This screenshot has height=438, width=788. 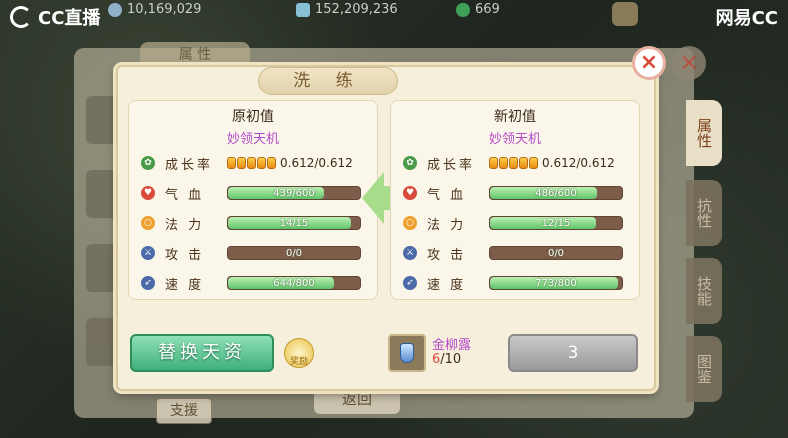 I want to click on speed-row: ➶ 速 度 644/800, so click(x=251, y=283).